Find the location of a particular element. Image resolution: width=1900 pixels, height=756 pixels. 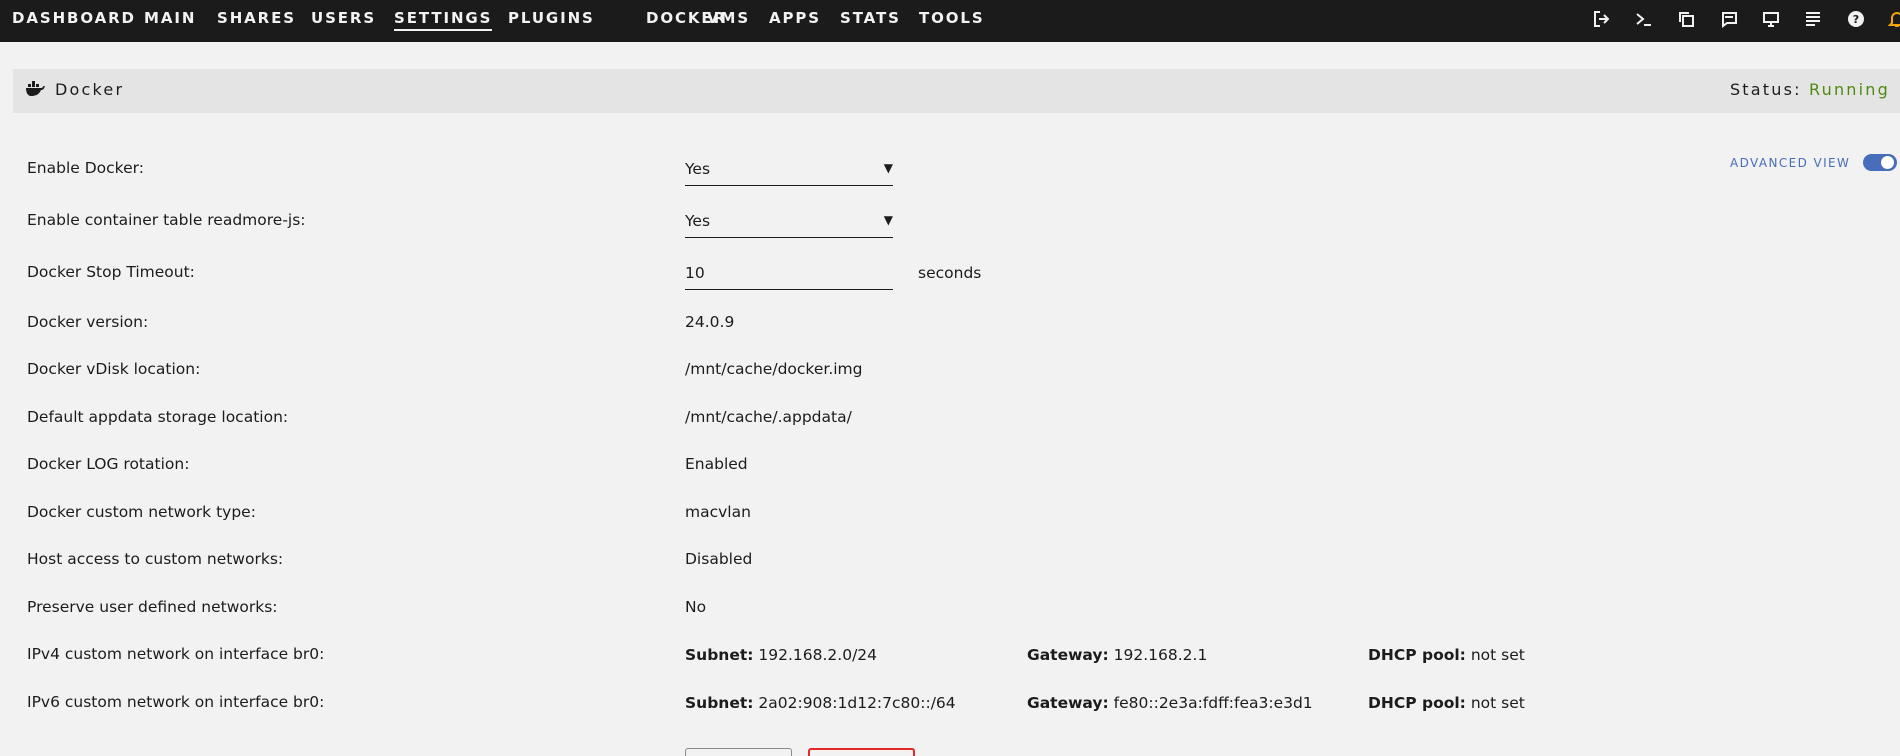

ipv4-gateway: Gateway: 192.168.2.1 is located at coordinates (1117, 655).